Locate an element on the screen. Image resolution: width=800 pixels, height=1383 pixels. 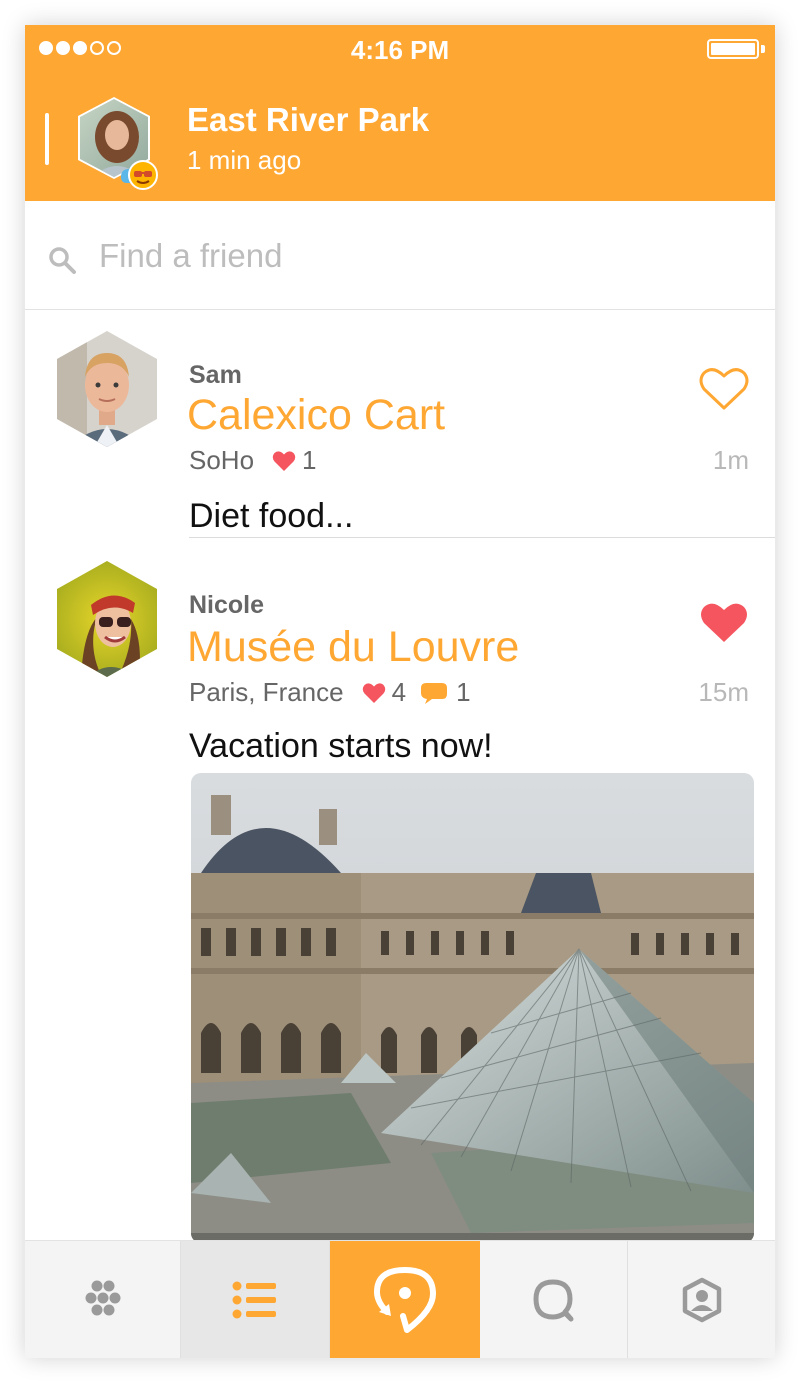
post-time: 1m is located at coordinates (730, 460).